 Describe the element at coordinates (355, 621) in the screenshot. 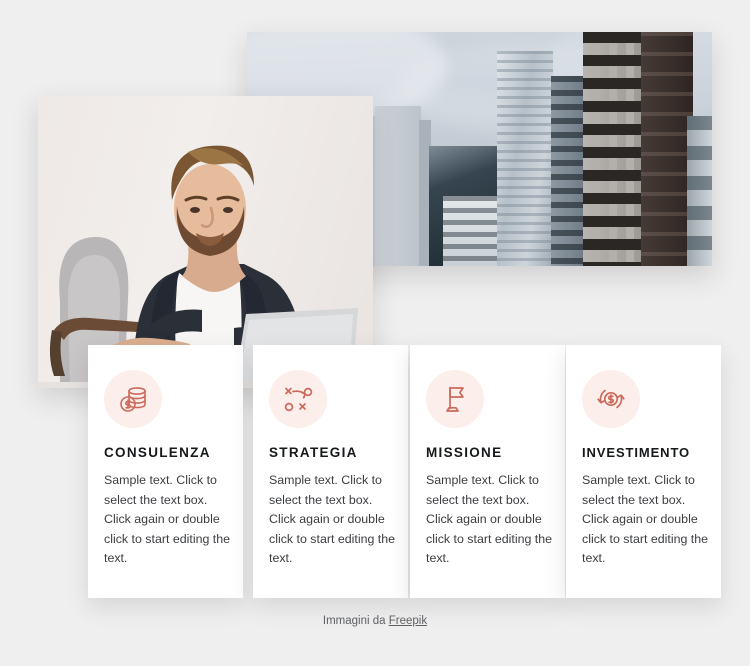

I see `image-credit-prefix: Immagini da` at that location.